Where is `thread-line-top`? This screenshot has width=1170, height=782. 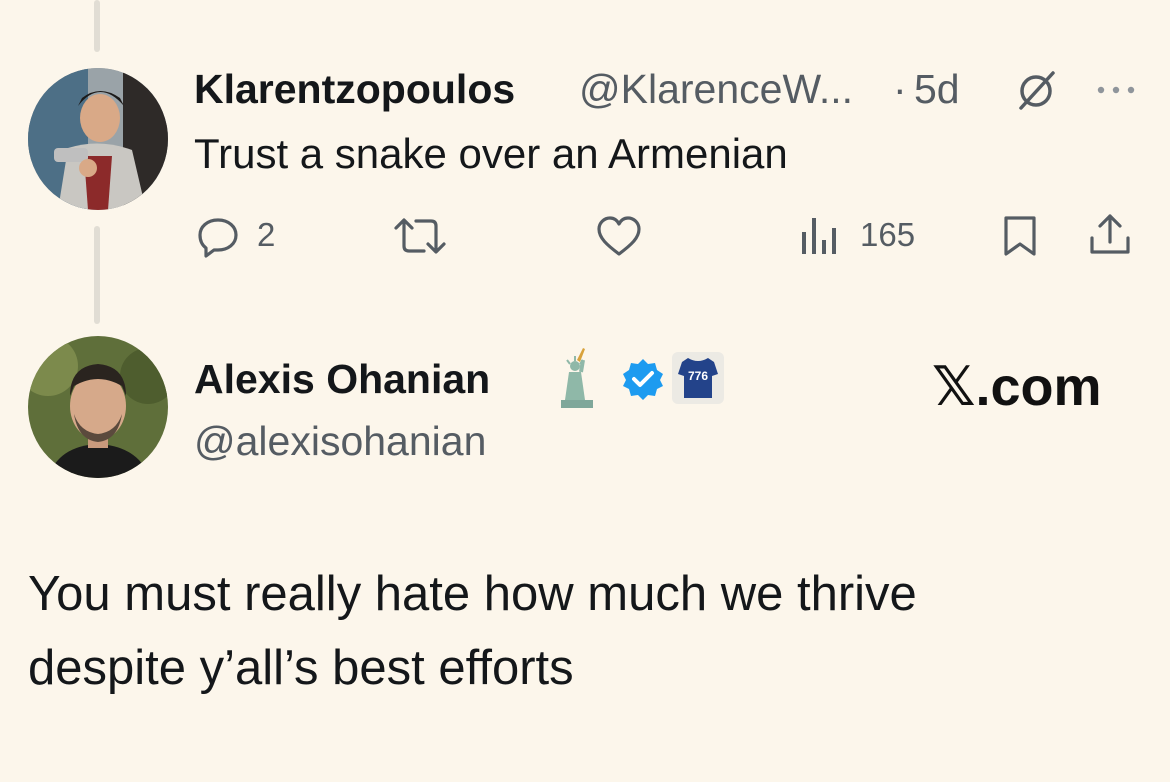
thread-line-top is located at coordinates (97, 26).